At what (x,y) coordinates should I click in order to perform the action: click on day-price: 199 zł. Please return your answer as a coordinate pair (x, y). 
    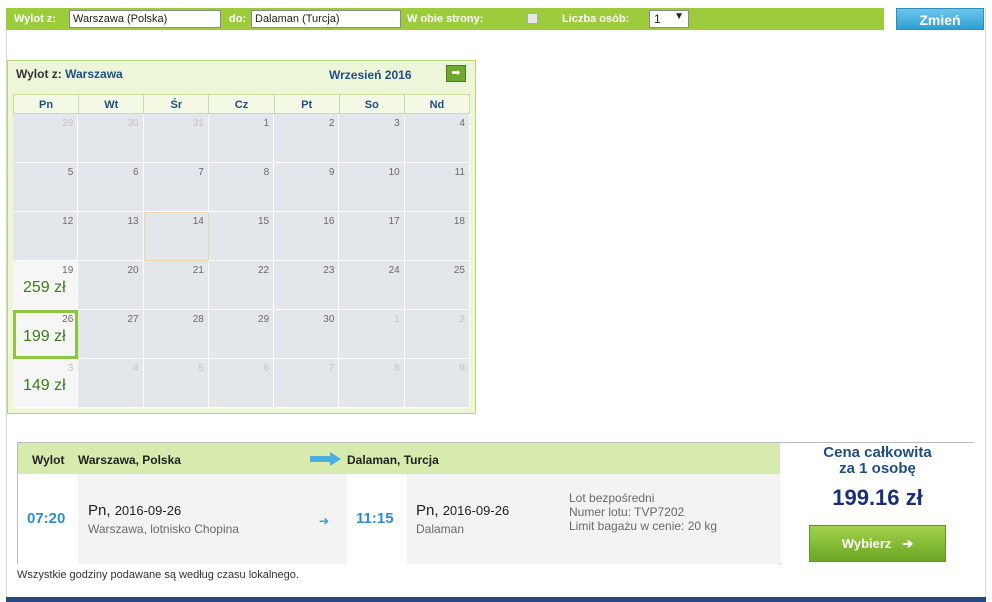
    Looking at the image, I should click on (44, 336).